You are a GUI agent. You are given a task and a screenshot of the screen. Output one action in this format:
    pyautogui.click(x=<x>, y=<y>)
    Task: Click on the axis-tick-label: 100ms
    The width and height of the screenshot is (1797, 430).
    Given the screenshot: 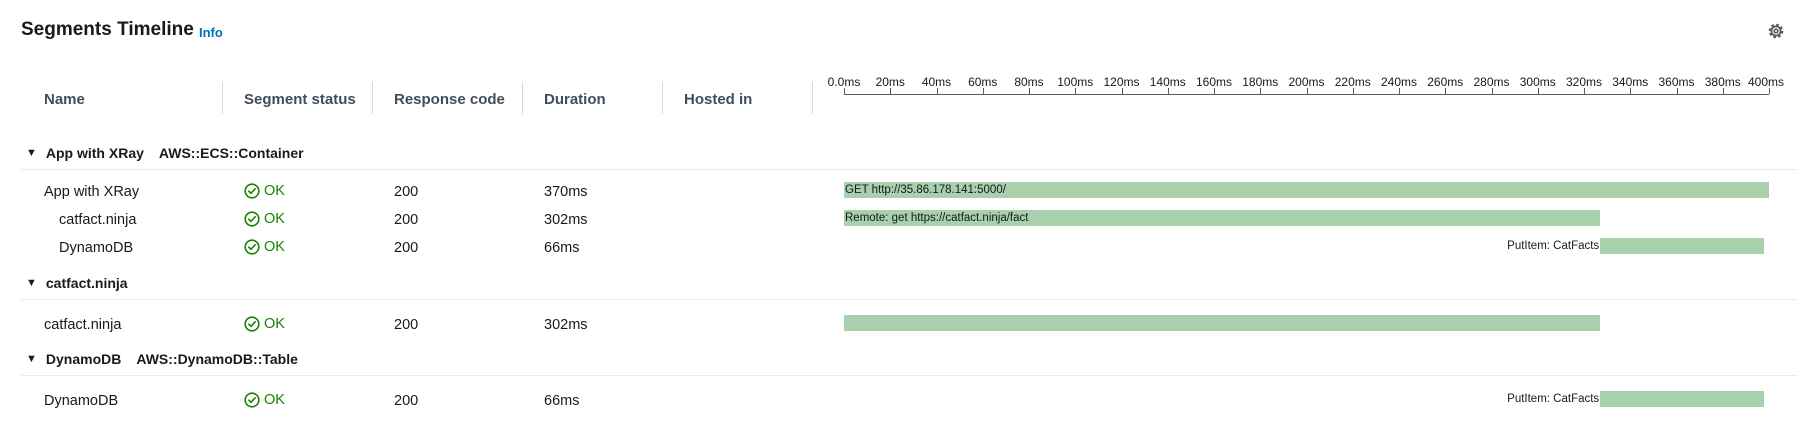 What is the action you would take?
    pyautogui.click(x=1075, y=82)
    